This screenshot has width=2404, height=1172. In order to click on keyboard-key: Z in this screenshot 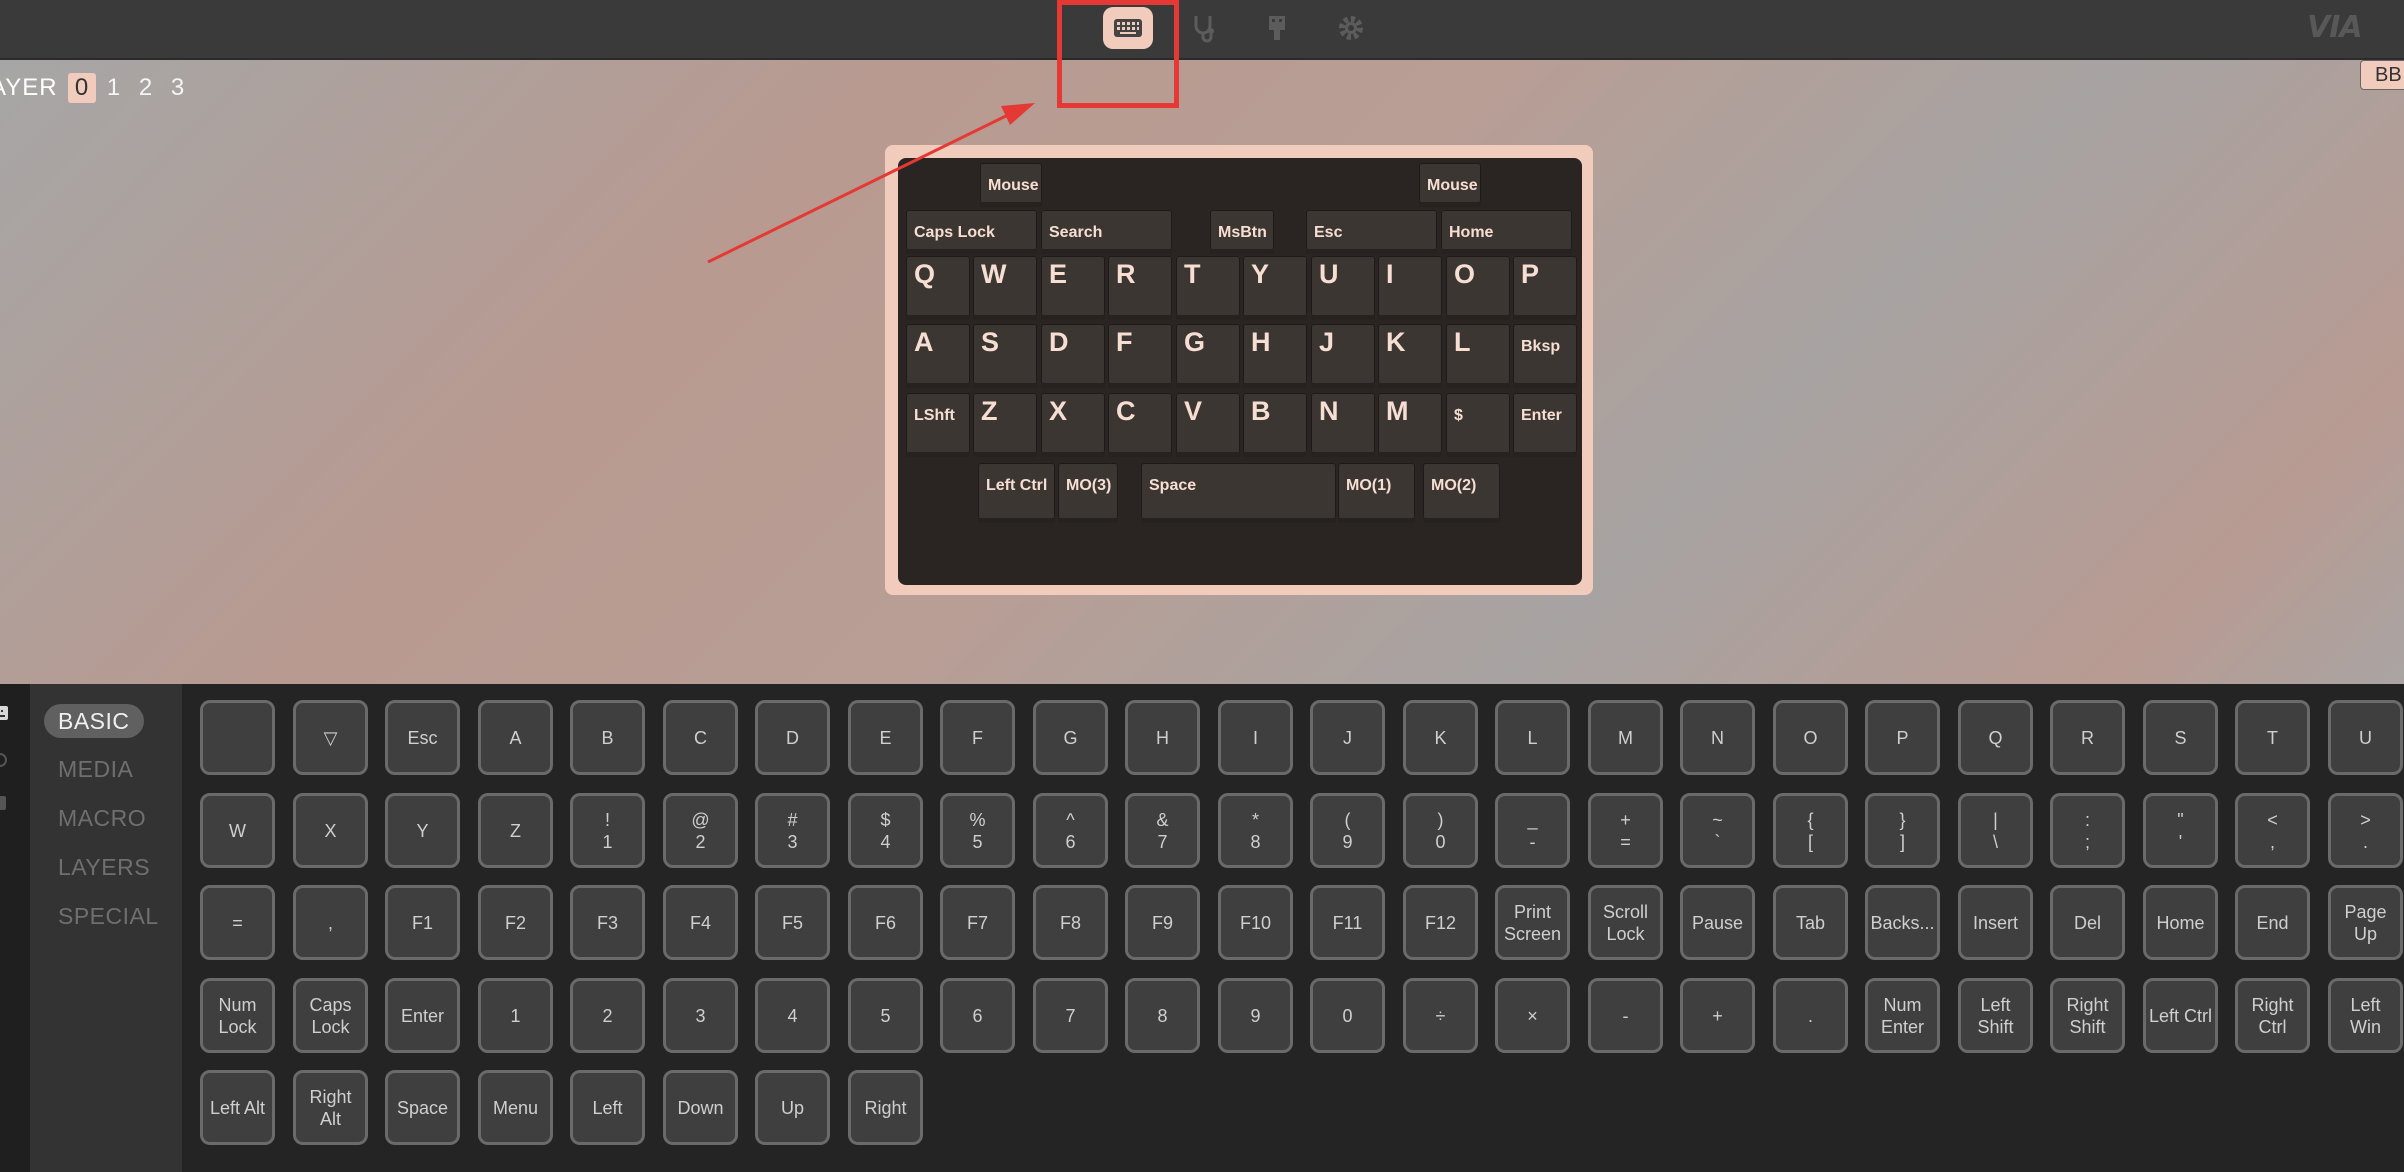, I will do `click(1005, 425)`.